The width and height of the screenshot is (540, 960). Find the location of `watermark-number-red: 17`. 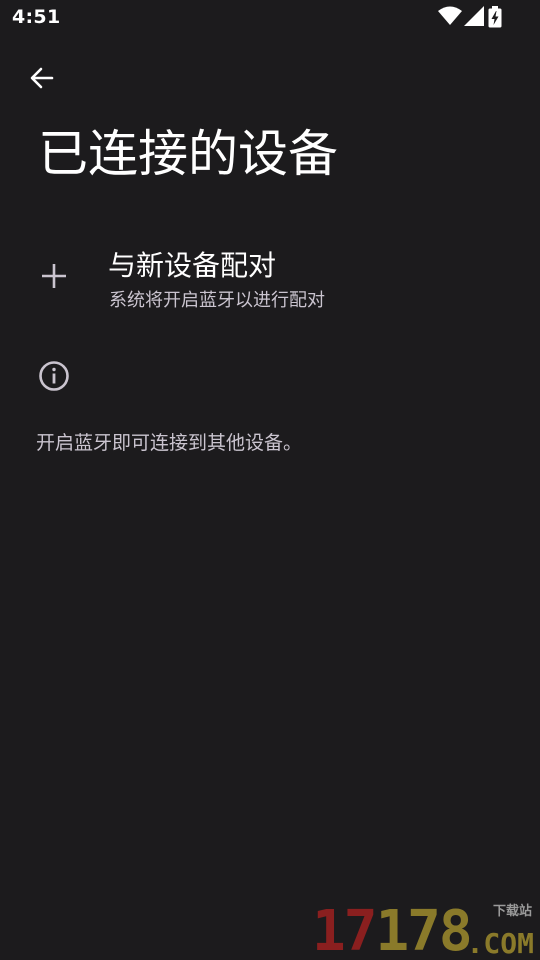

watermark-number-red: 17 is located at coordinates (344, 929).